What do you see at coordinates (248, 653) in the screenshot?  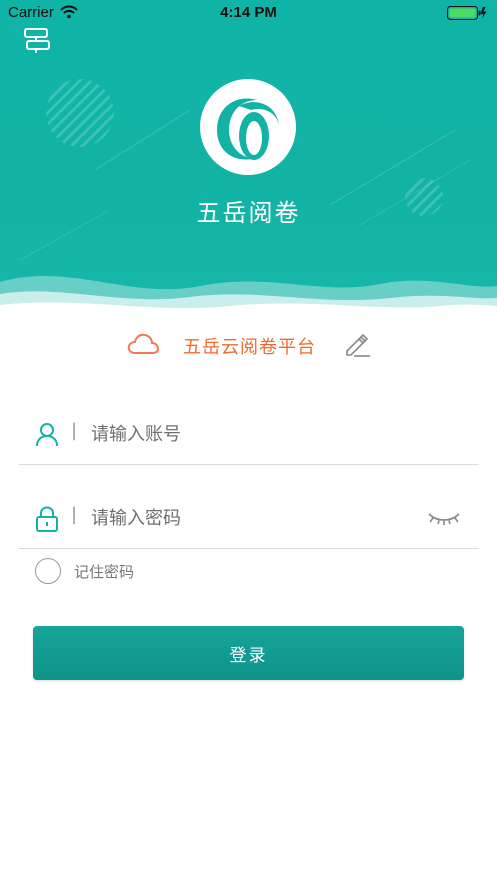 I see `login-button: 登录` at bounding box center [248, 653].